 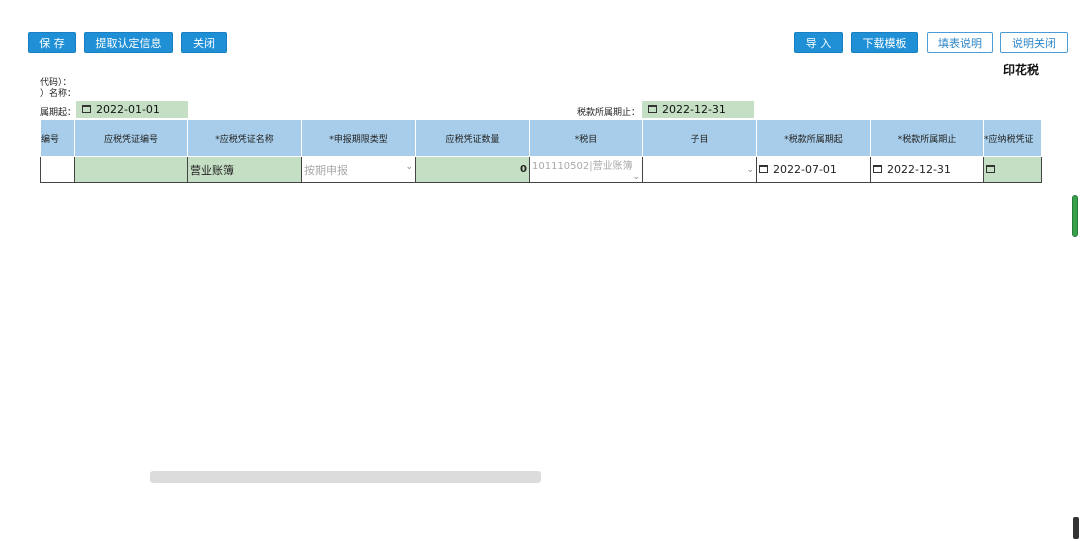 I want to click on period-start-label: 属期起：, so click(x=58, y=113).